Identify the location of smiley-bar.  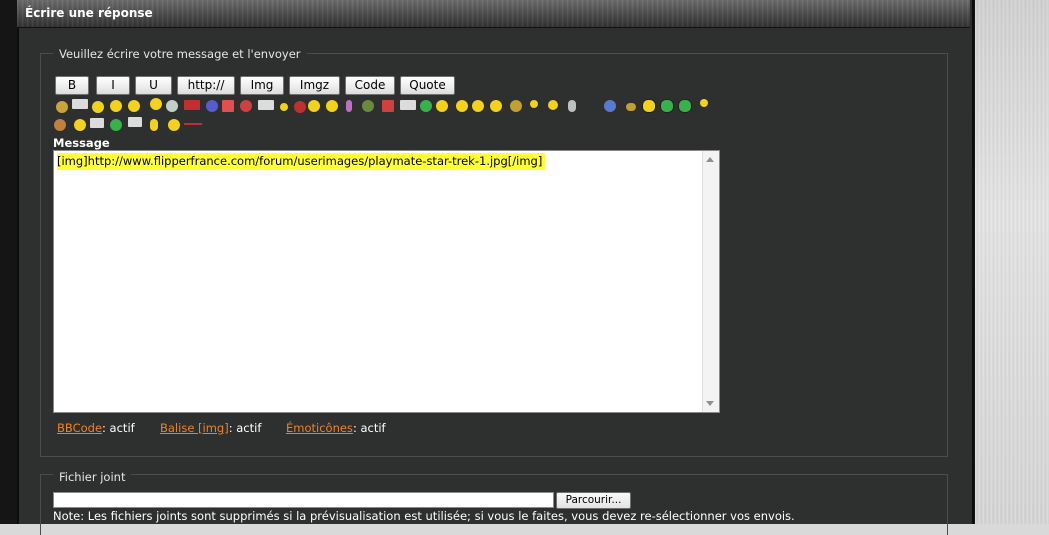
(387, 115).